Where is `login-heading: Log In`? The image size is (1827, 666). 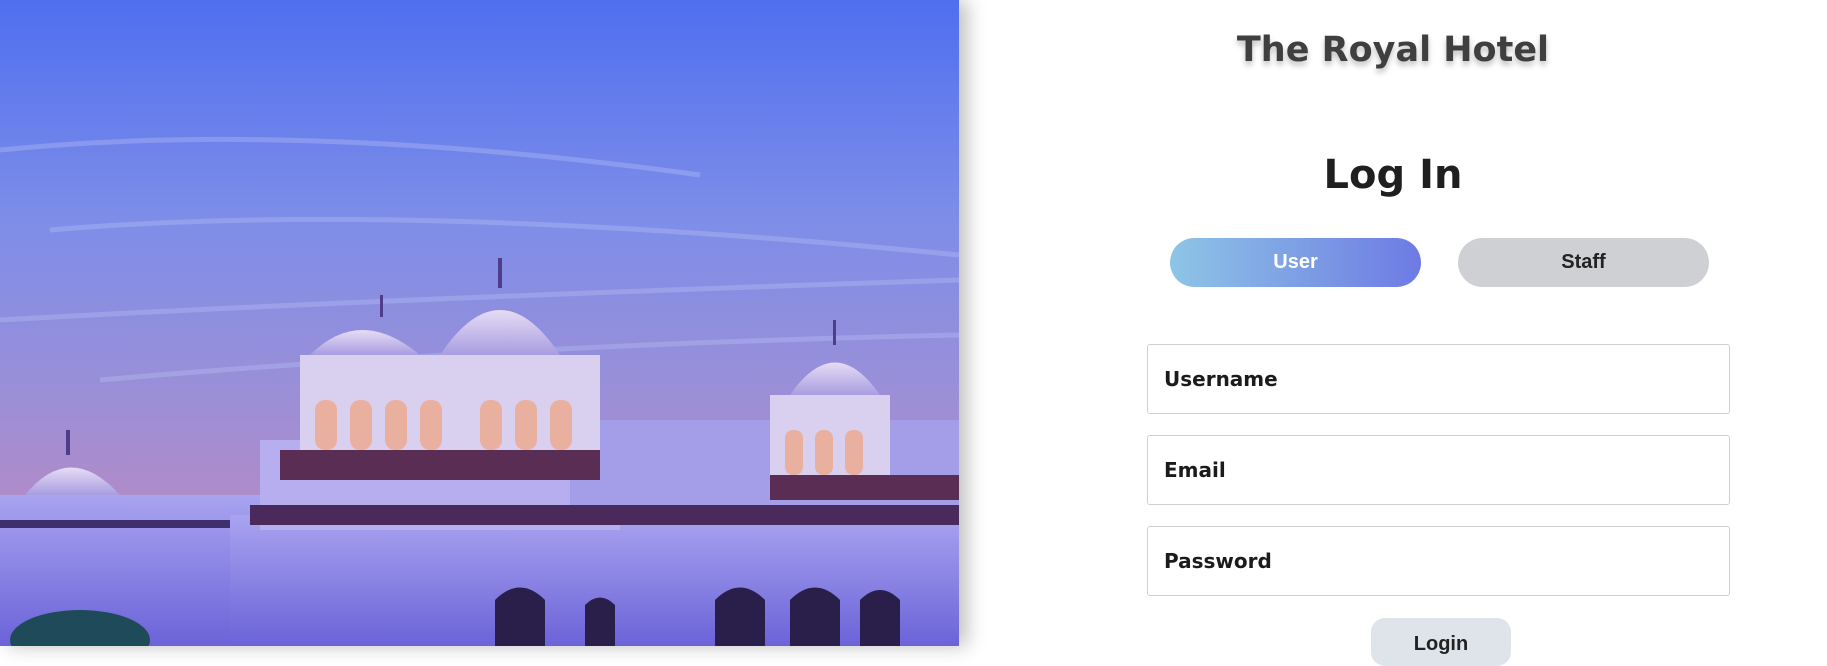
login-heading: Log In is located at coordinates (1393, 175).